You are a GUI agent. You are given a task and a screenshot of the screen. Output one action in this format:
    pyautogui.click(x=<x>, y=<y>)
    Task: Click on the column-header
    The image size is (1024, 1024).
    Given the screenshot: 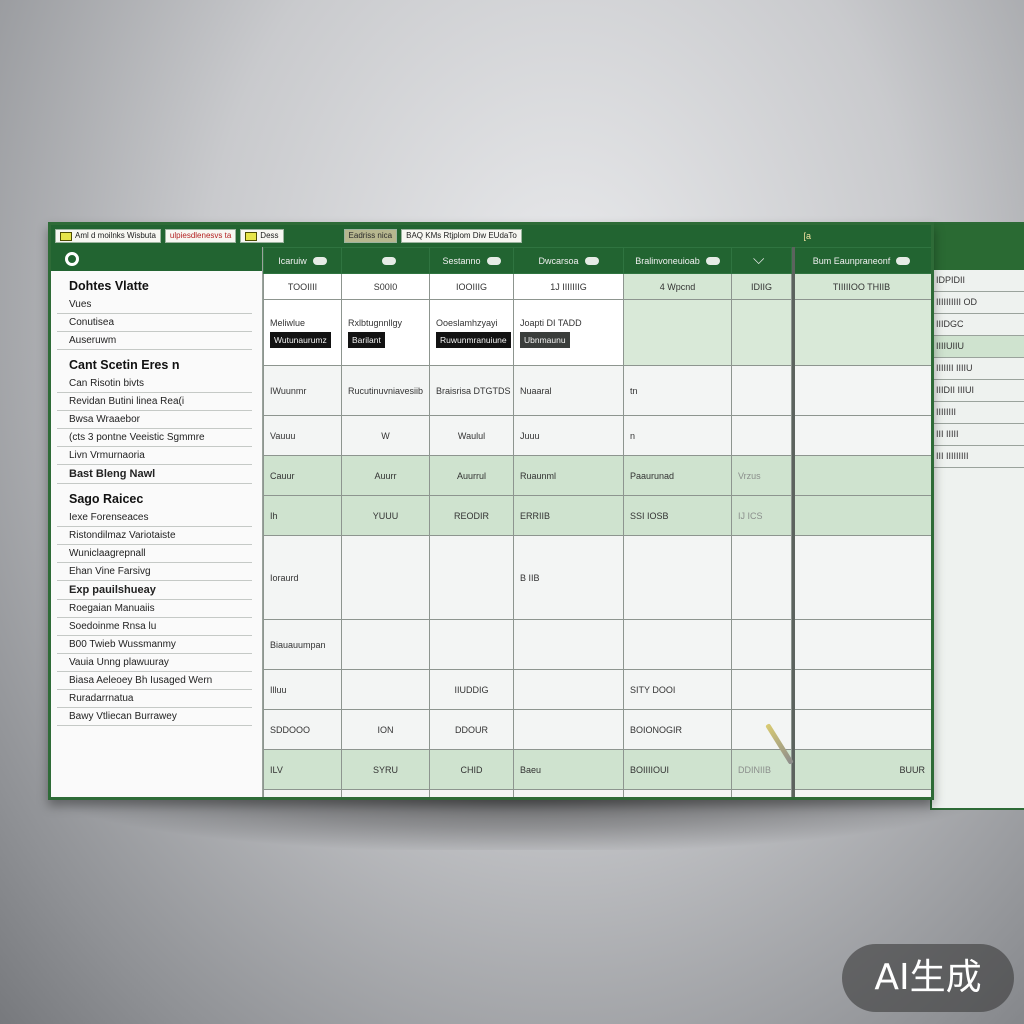 What is the action you would take?
    pyautogui.click(x=385, y=260)
    